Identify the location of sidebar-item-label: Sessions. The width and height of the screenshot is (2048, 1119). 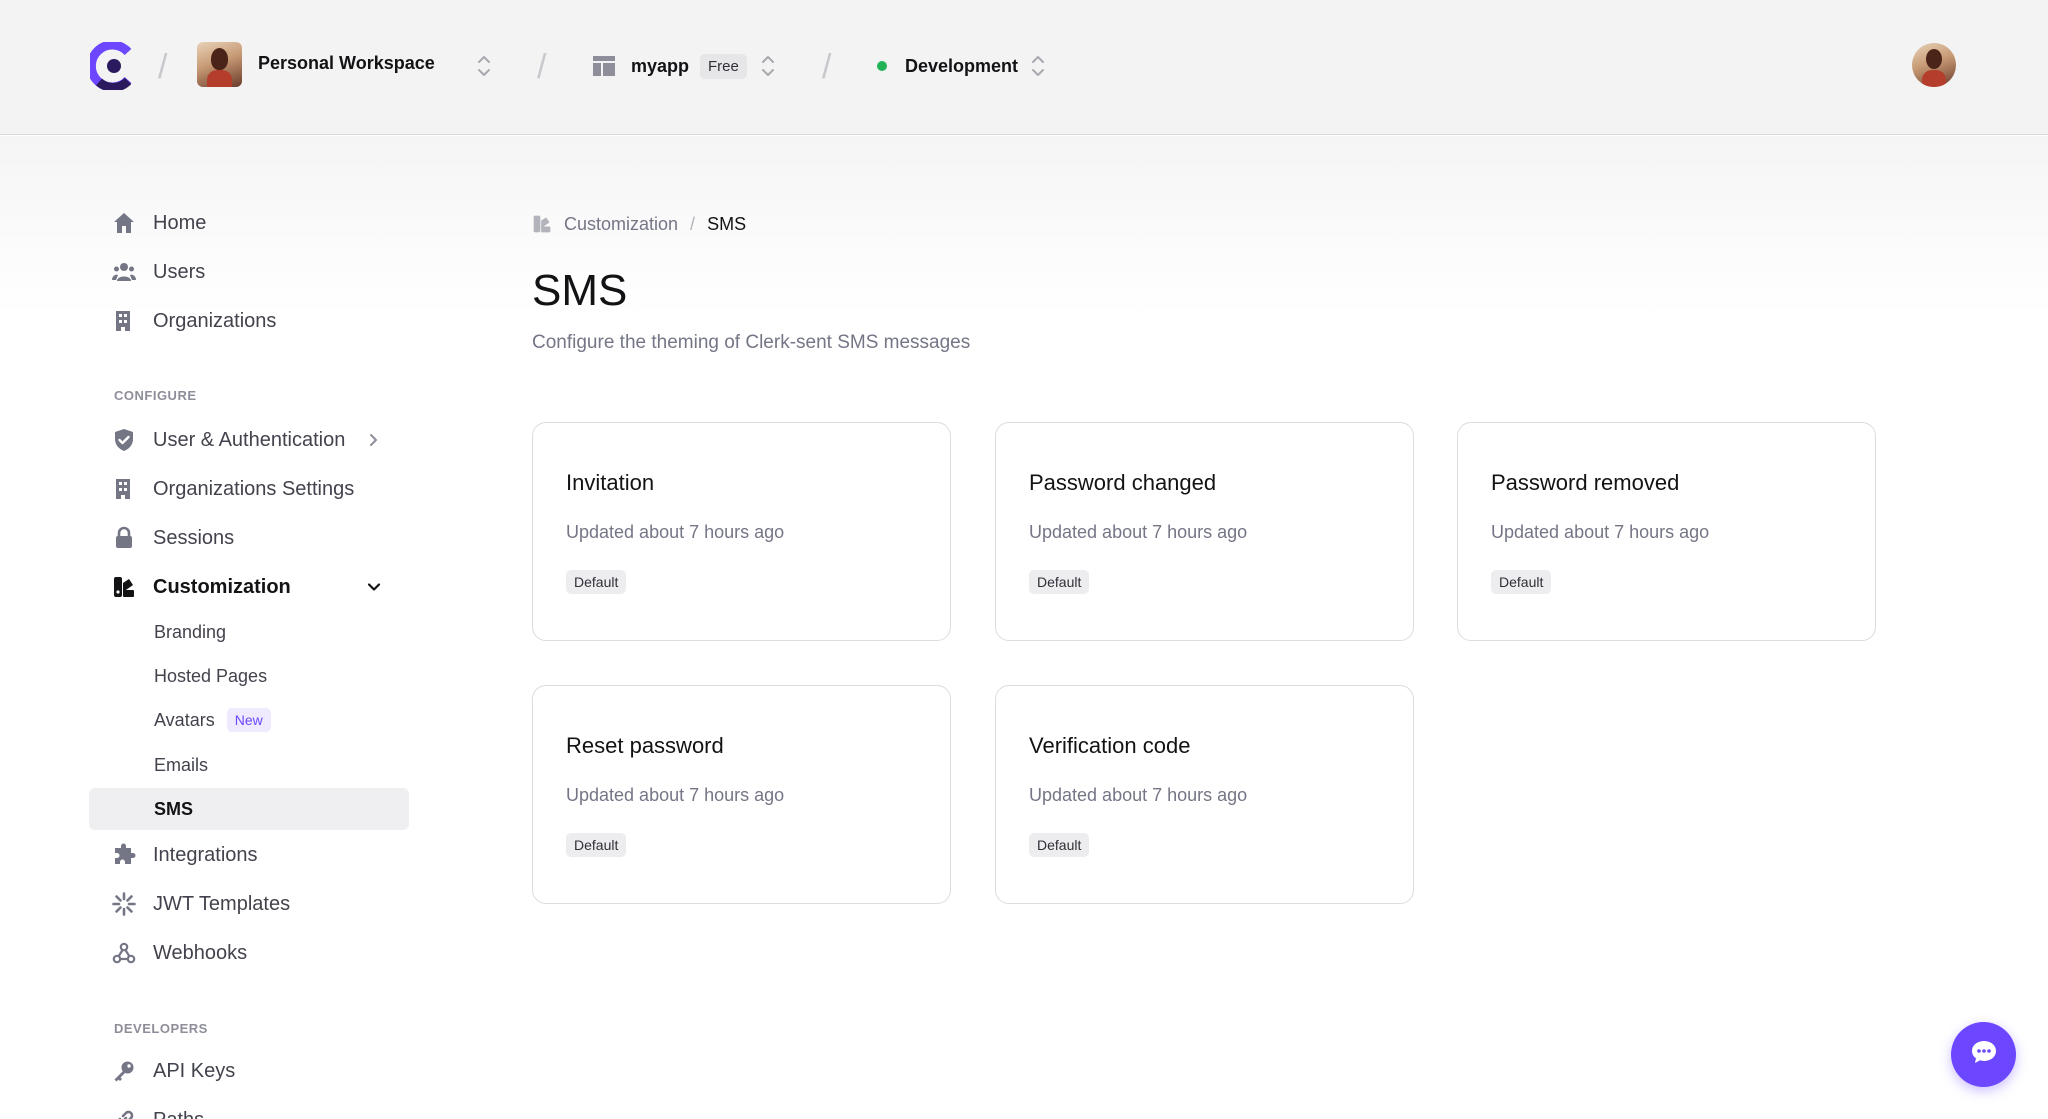
(194, 537).